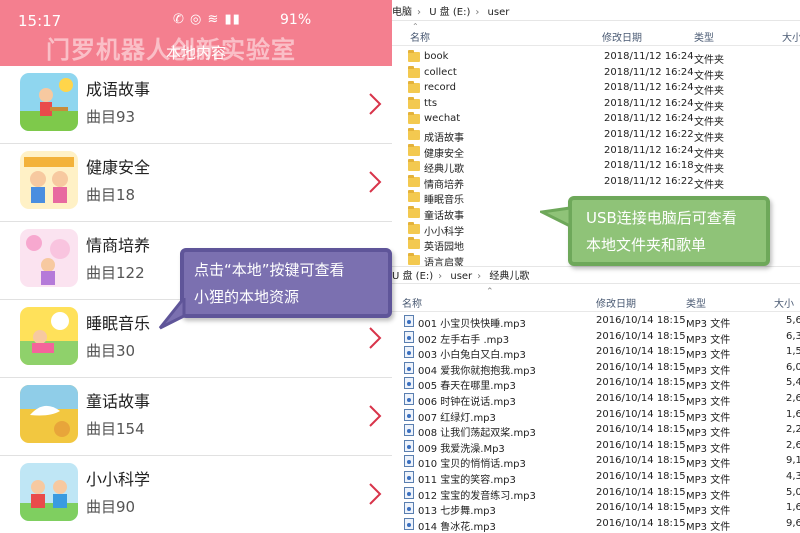 The image size is (800, 533). What do you see at coordinates (111, 507) in the screenshot?
I see `item-count: 曲目90` at bounding box center [111, 507].